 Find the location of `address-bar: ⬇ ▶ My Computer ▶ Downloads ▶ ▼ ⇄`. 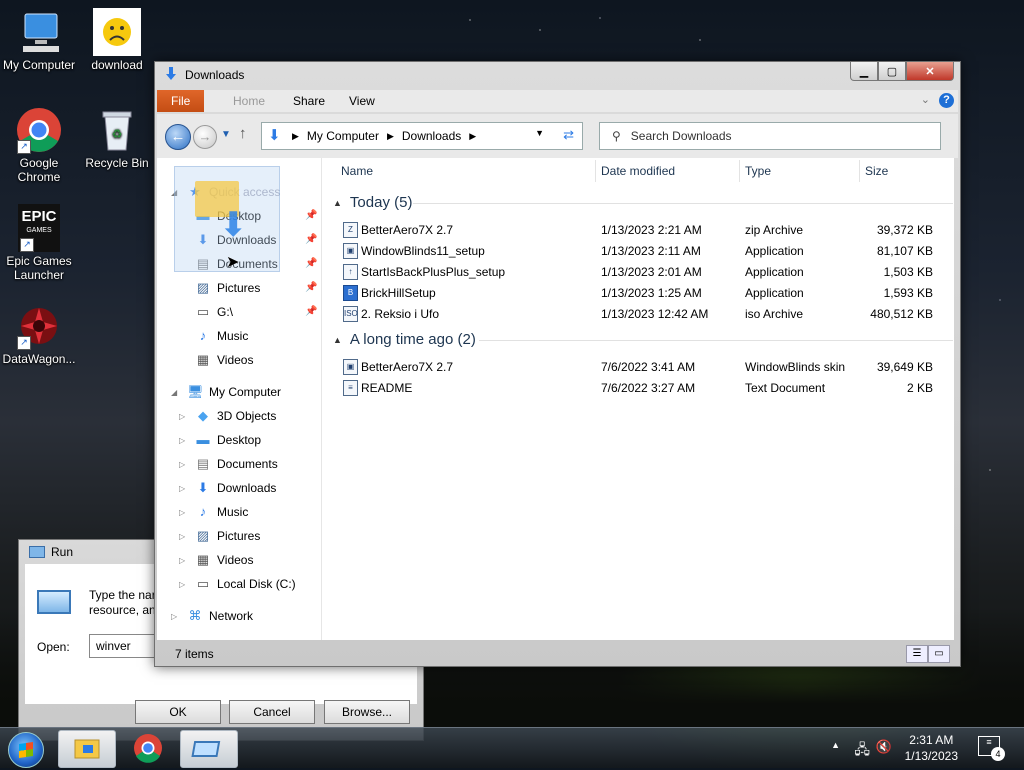

address-bar: ⬇ ▶ My Computer ▶ Downloads ▶ ▼ ⇄ is located at coordinates (422, 136).